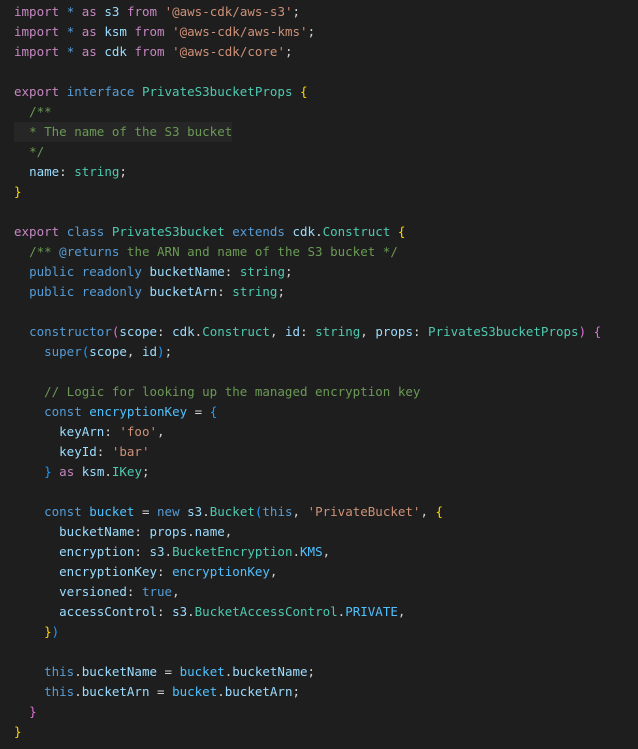  Describe the element at coordinates (503, 331) in the screenshot. I see `code-token: PrivateS3bucketProps` at that location.